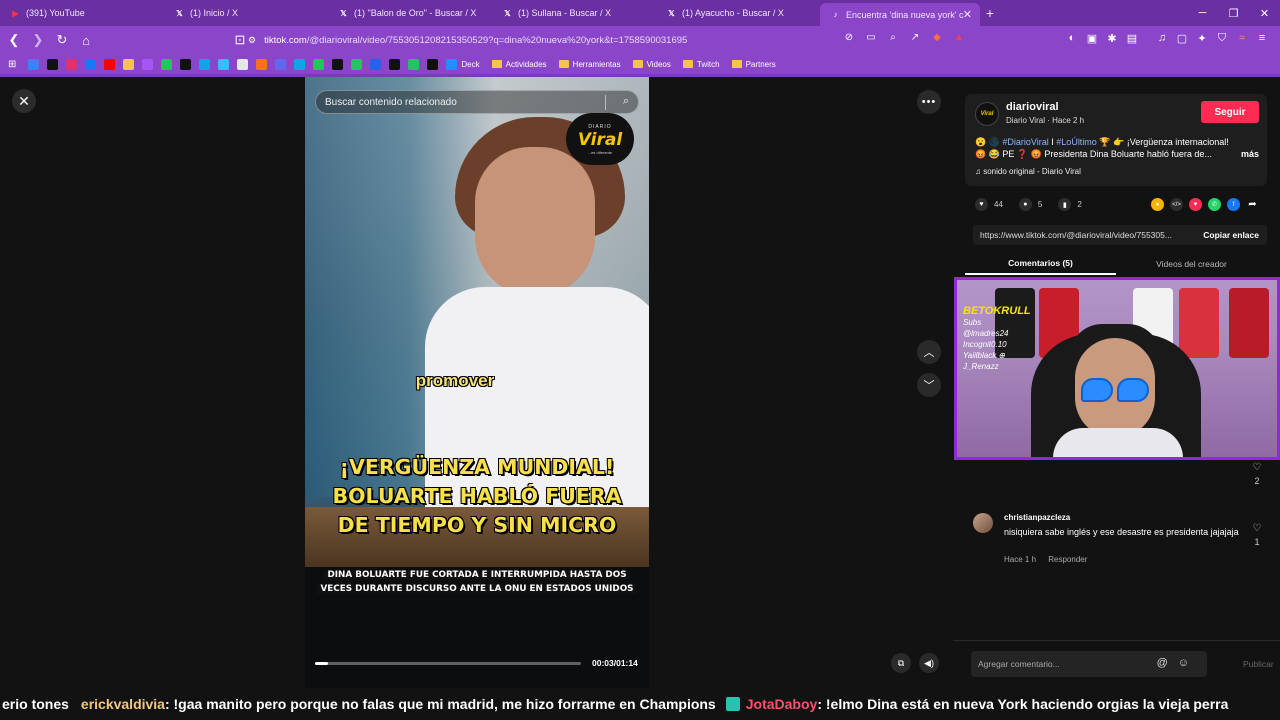 The image size is (1280, 720). I want to click on bookmark-actividades: Actividades, so click(519, 64).